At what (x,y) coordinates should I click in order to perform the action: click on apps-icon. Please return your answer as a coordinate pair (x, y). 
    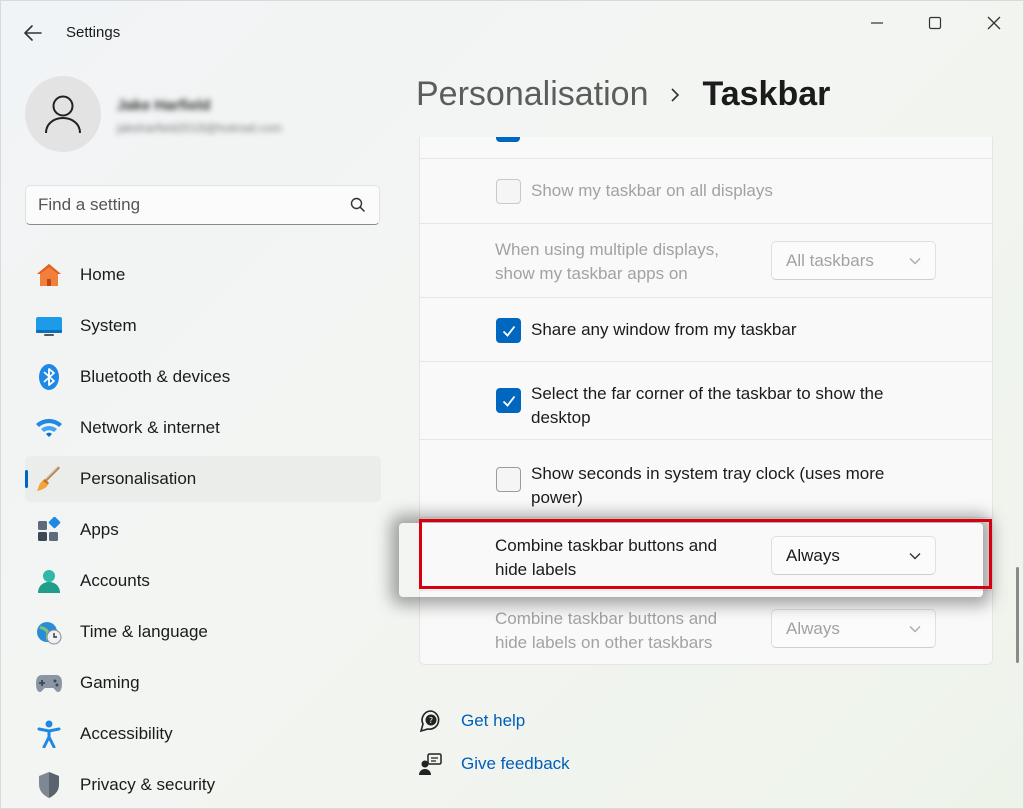
    Looking at the image, I should click on (49, 530).